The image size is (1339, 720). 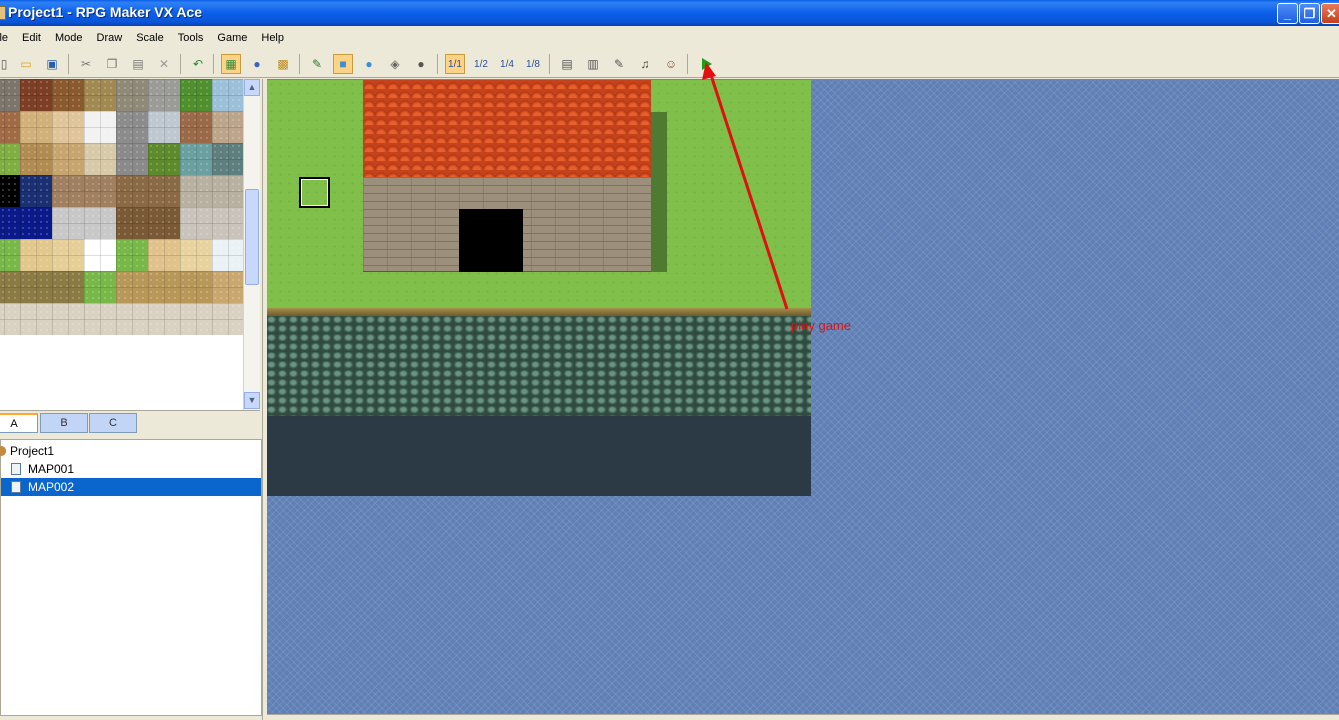 What do you see at coordinates (19, 423) in the screenshot?
I see `tab-a: A` at bounding box center [19, 423].